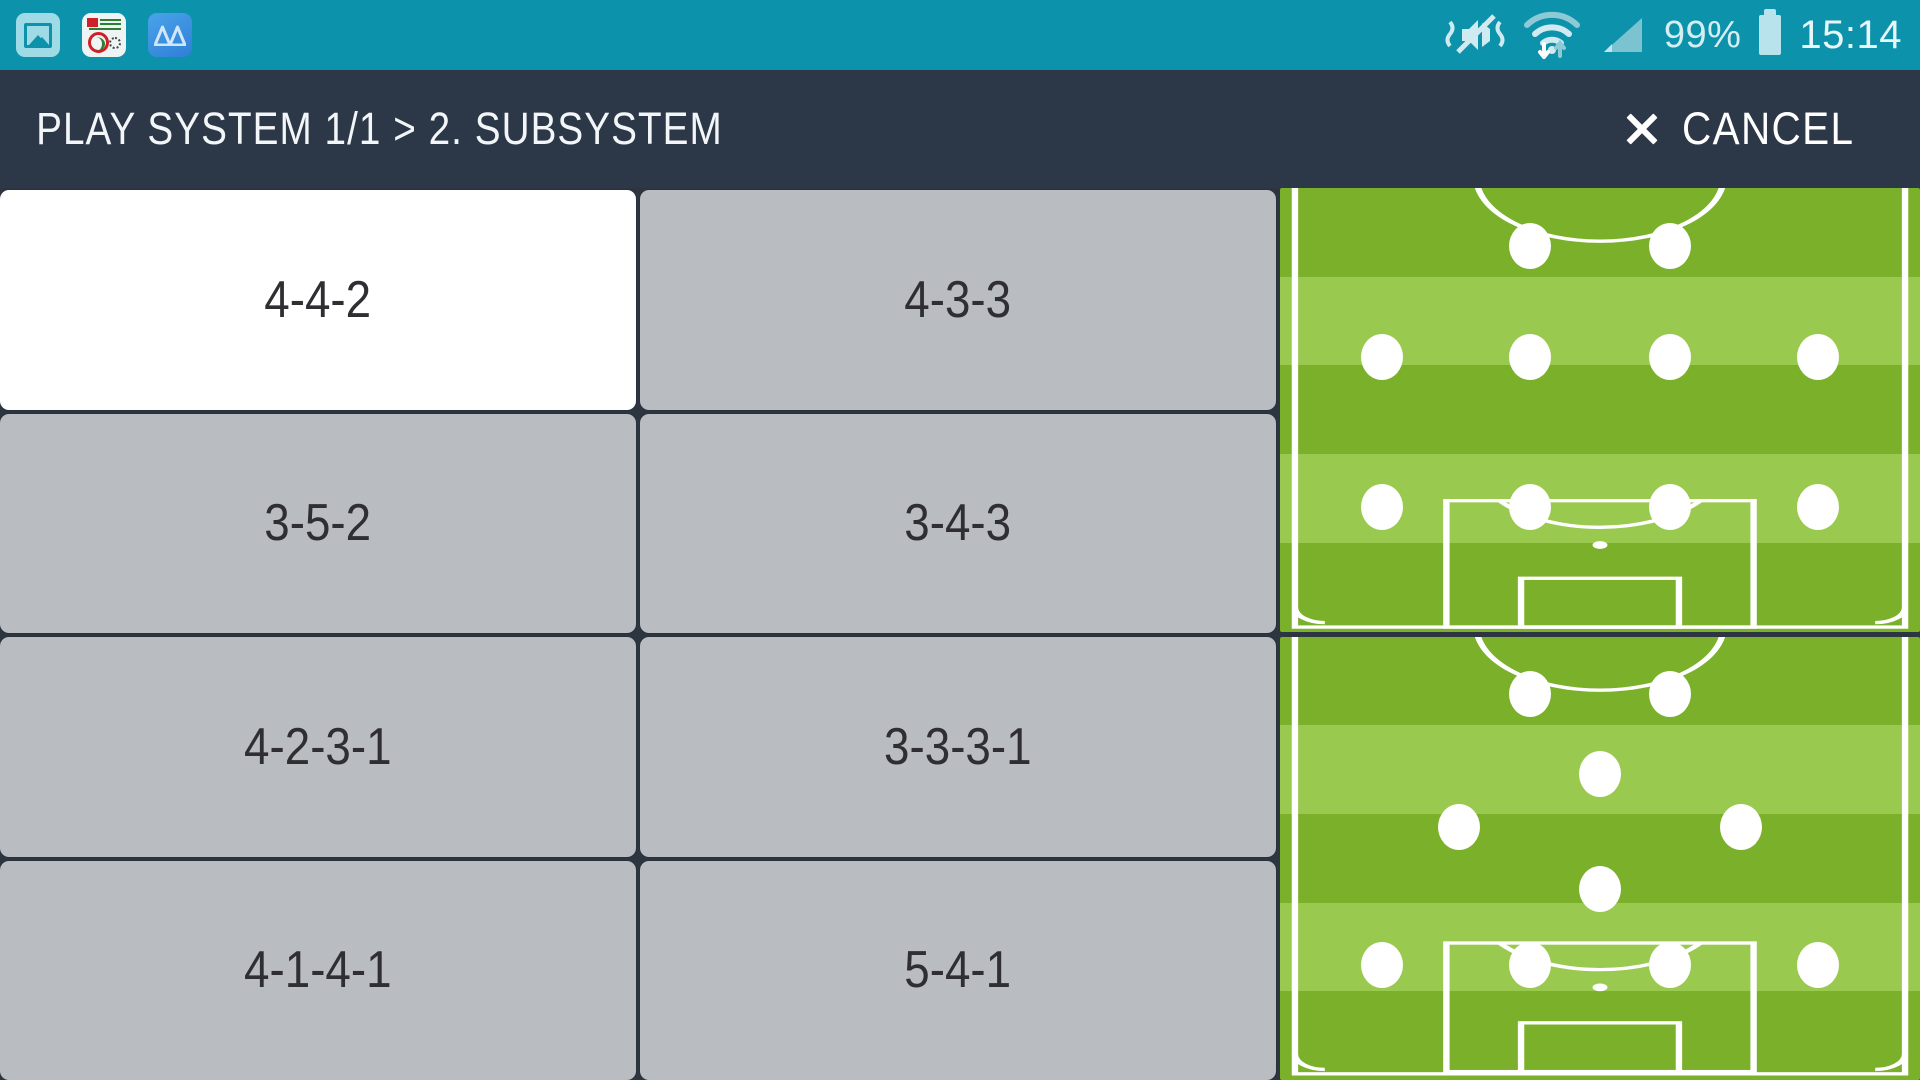 The width and height of the screenshot is (1920, 1080). I want to click on formation-label: 4-4-2, so click(318, 299).